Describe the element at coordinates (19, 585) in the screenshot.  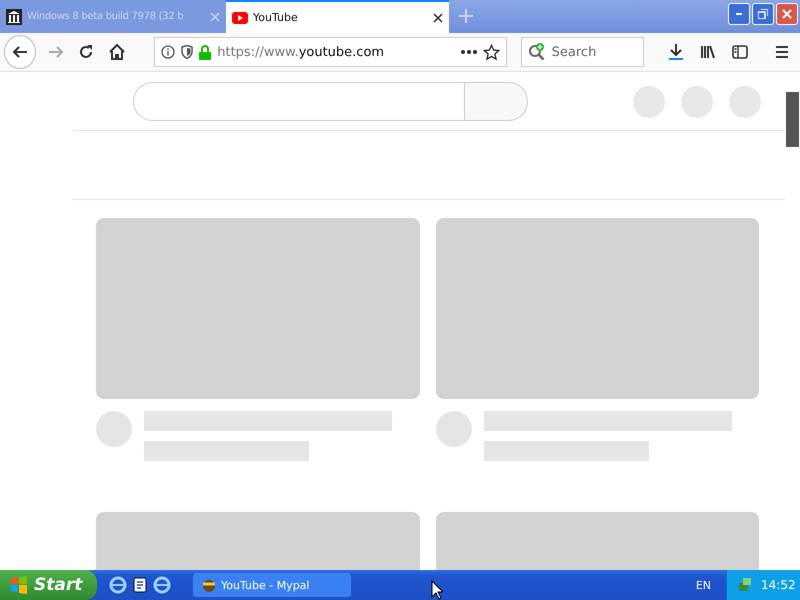
I see `windows-flag-icon` at that location.